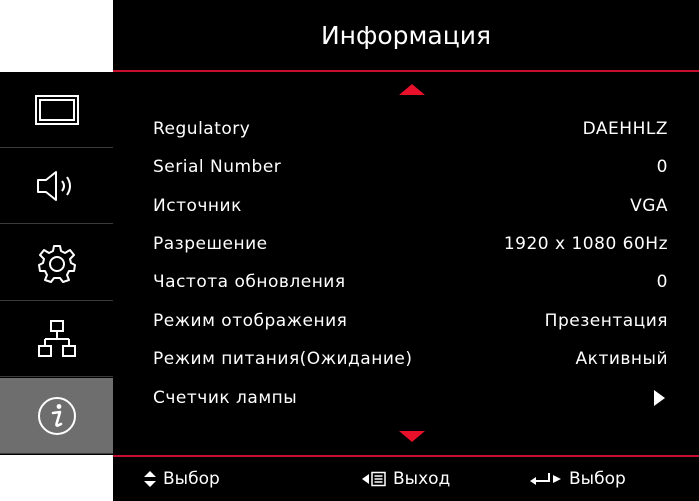 The image size is (699, 501). I want to click on row-label: Regulatory, so click(202, 129).